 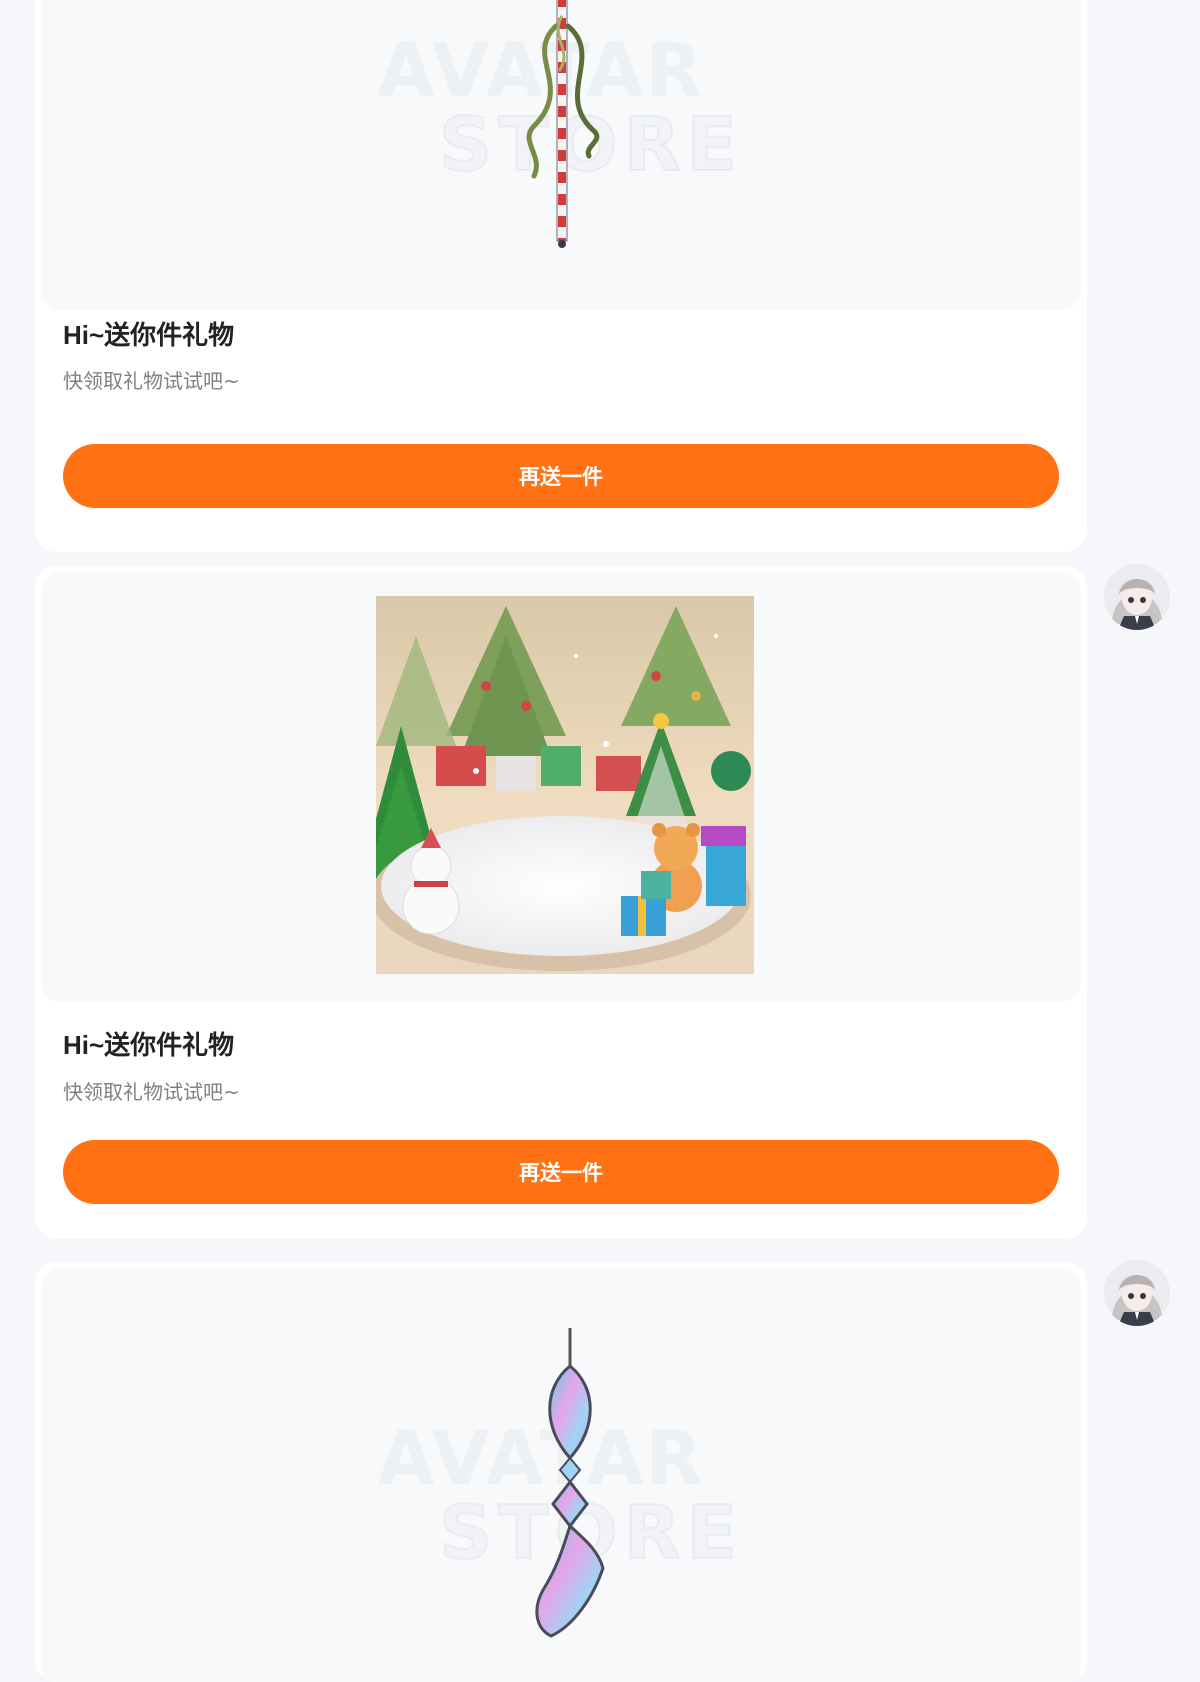 I want to click on crystal-pendant-image, so click(x=570, y=1483).